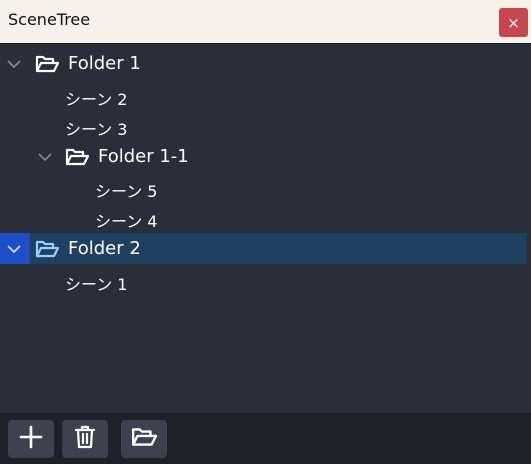 The image size is (531, 464). I want to click on tree-item-label: シーン 1, so click(96, 284).